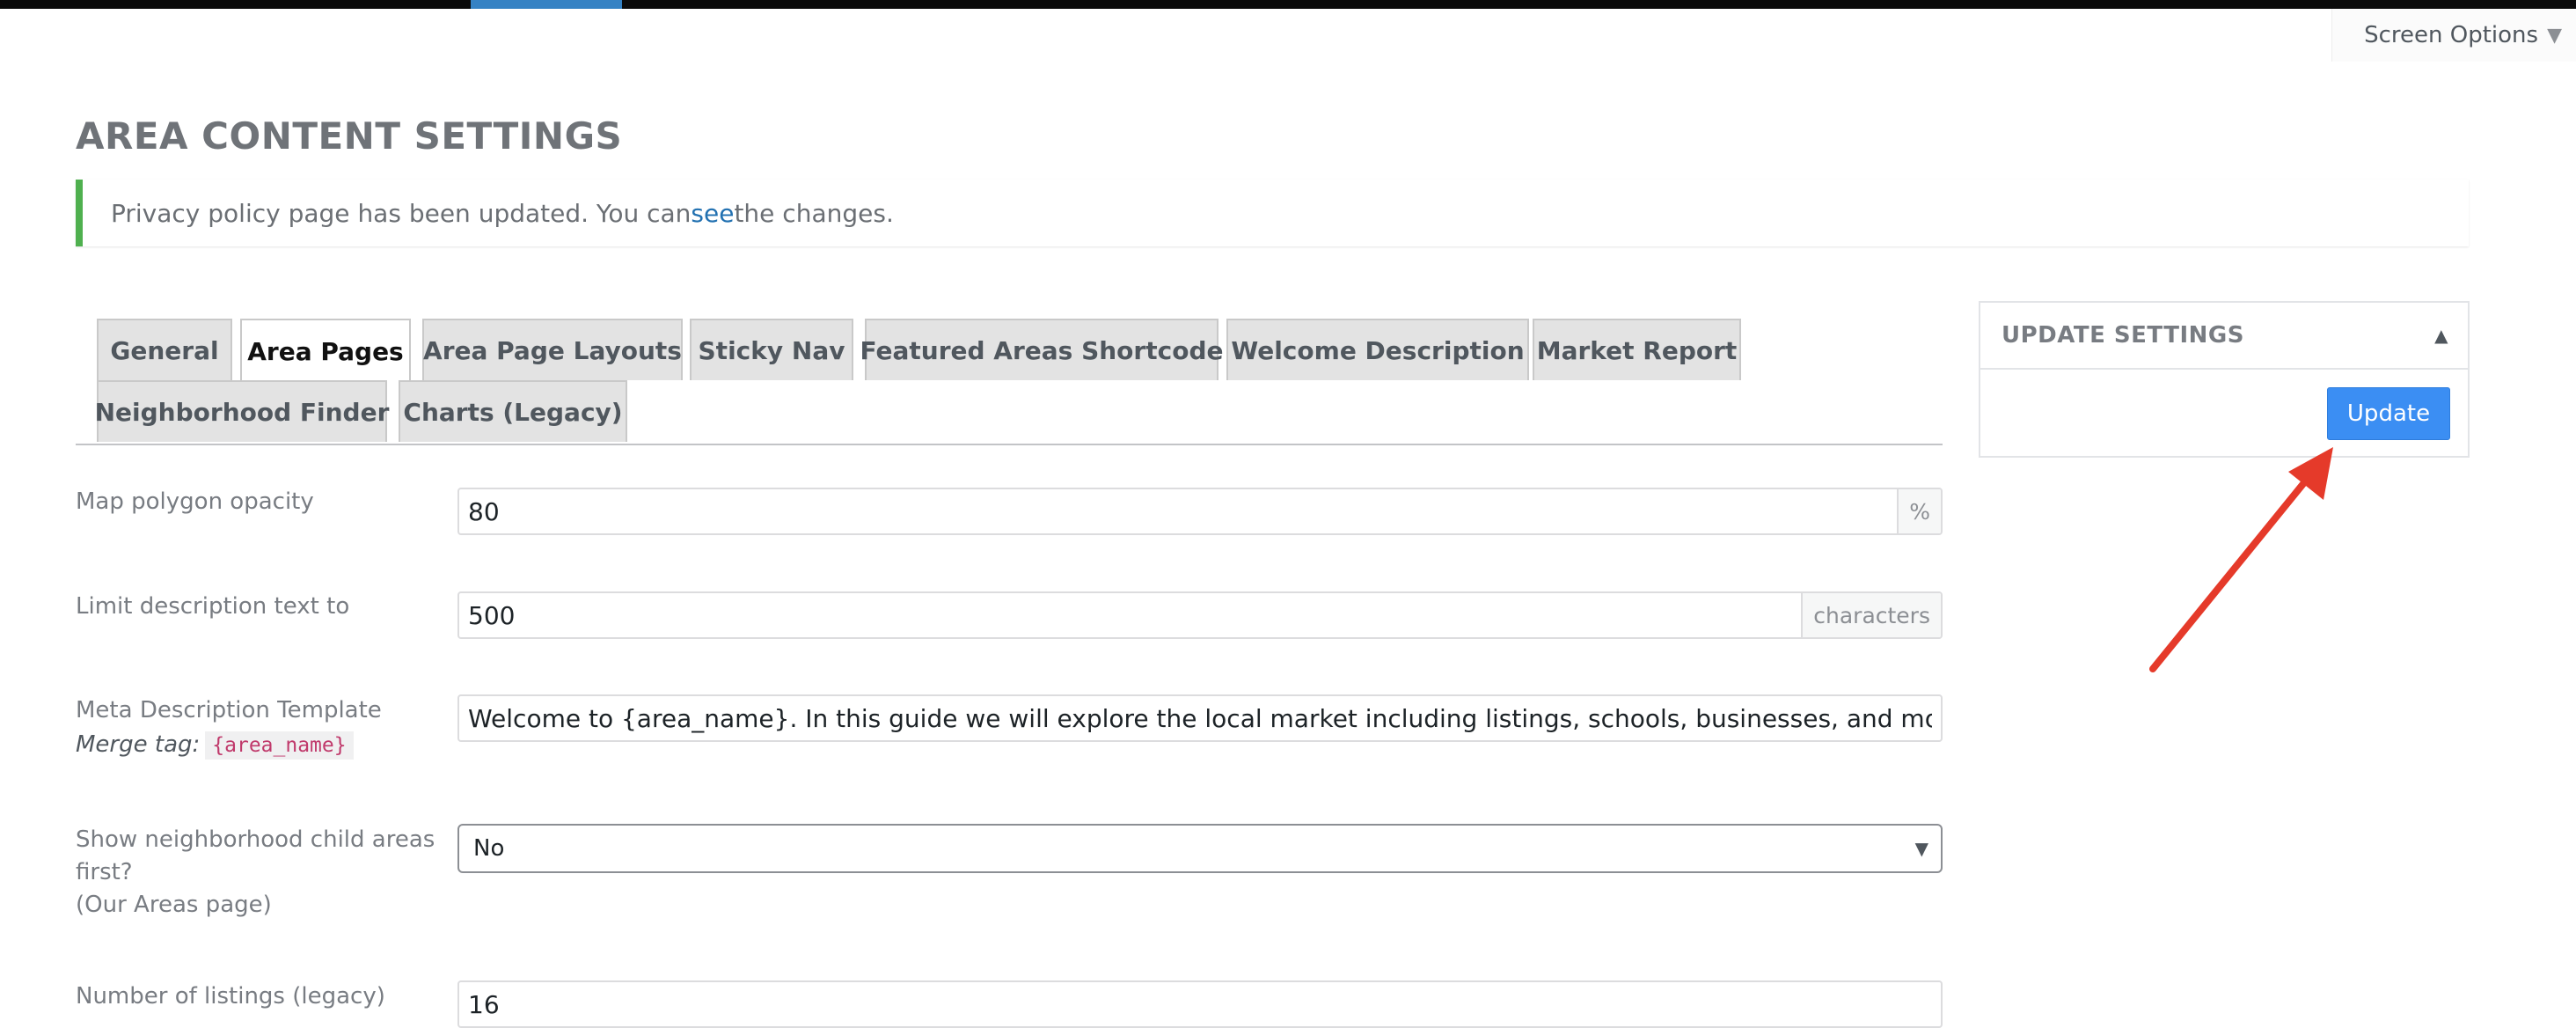  Describe the element at coordinates (1041, 349) in the screenshot. I see `tab-featured-areas-shortcode: Featured Areas Shortcode` at that location.